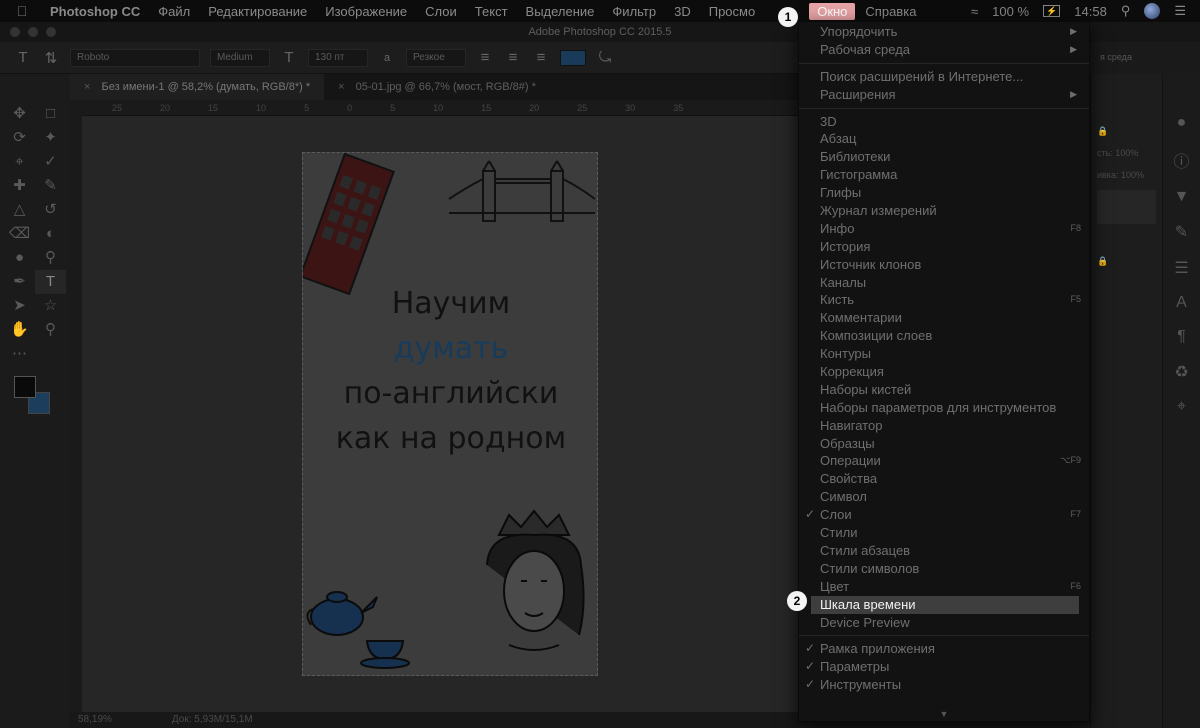  What do you see at coordinates (1181, 268) in the screenshot?
I see `sliders-panel-icon: ☰` at bounding box center [1181, 268].